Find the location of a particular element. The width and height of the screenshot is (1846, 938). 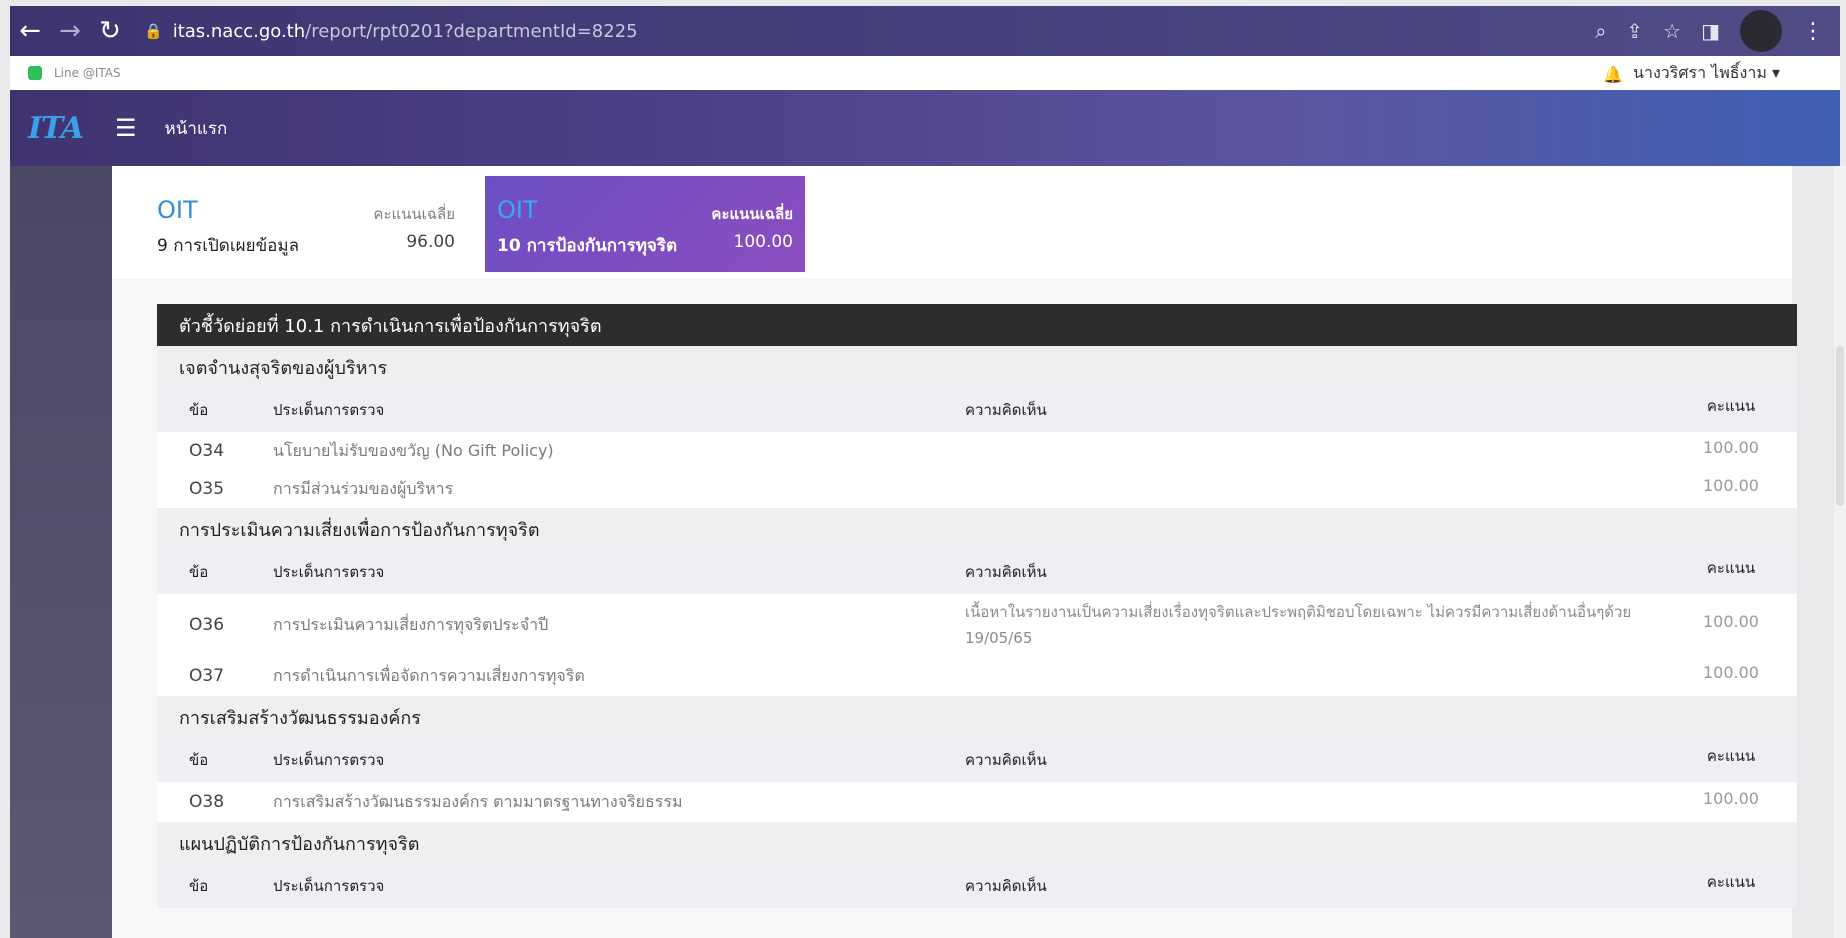

hamburger-menu-icon: ☰ is located at coordinates (126, 128).